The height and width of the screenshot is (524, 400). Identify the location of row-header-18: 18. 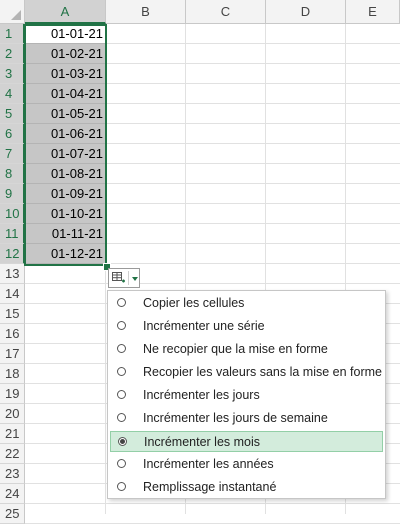
(12, 374).